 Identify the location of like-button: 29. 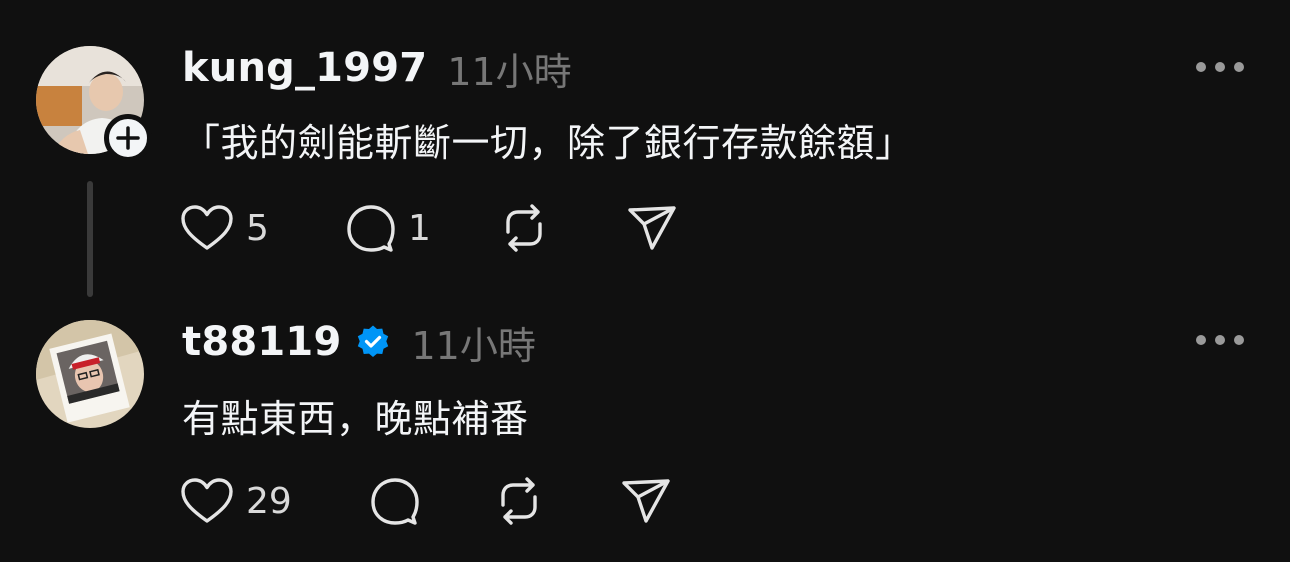
(236, 501).